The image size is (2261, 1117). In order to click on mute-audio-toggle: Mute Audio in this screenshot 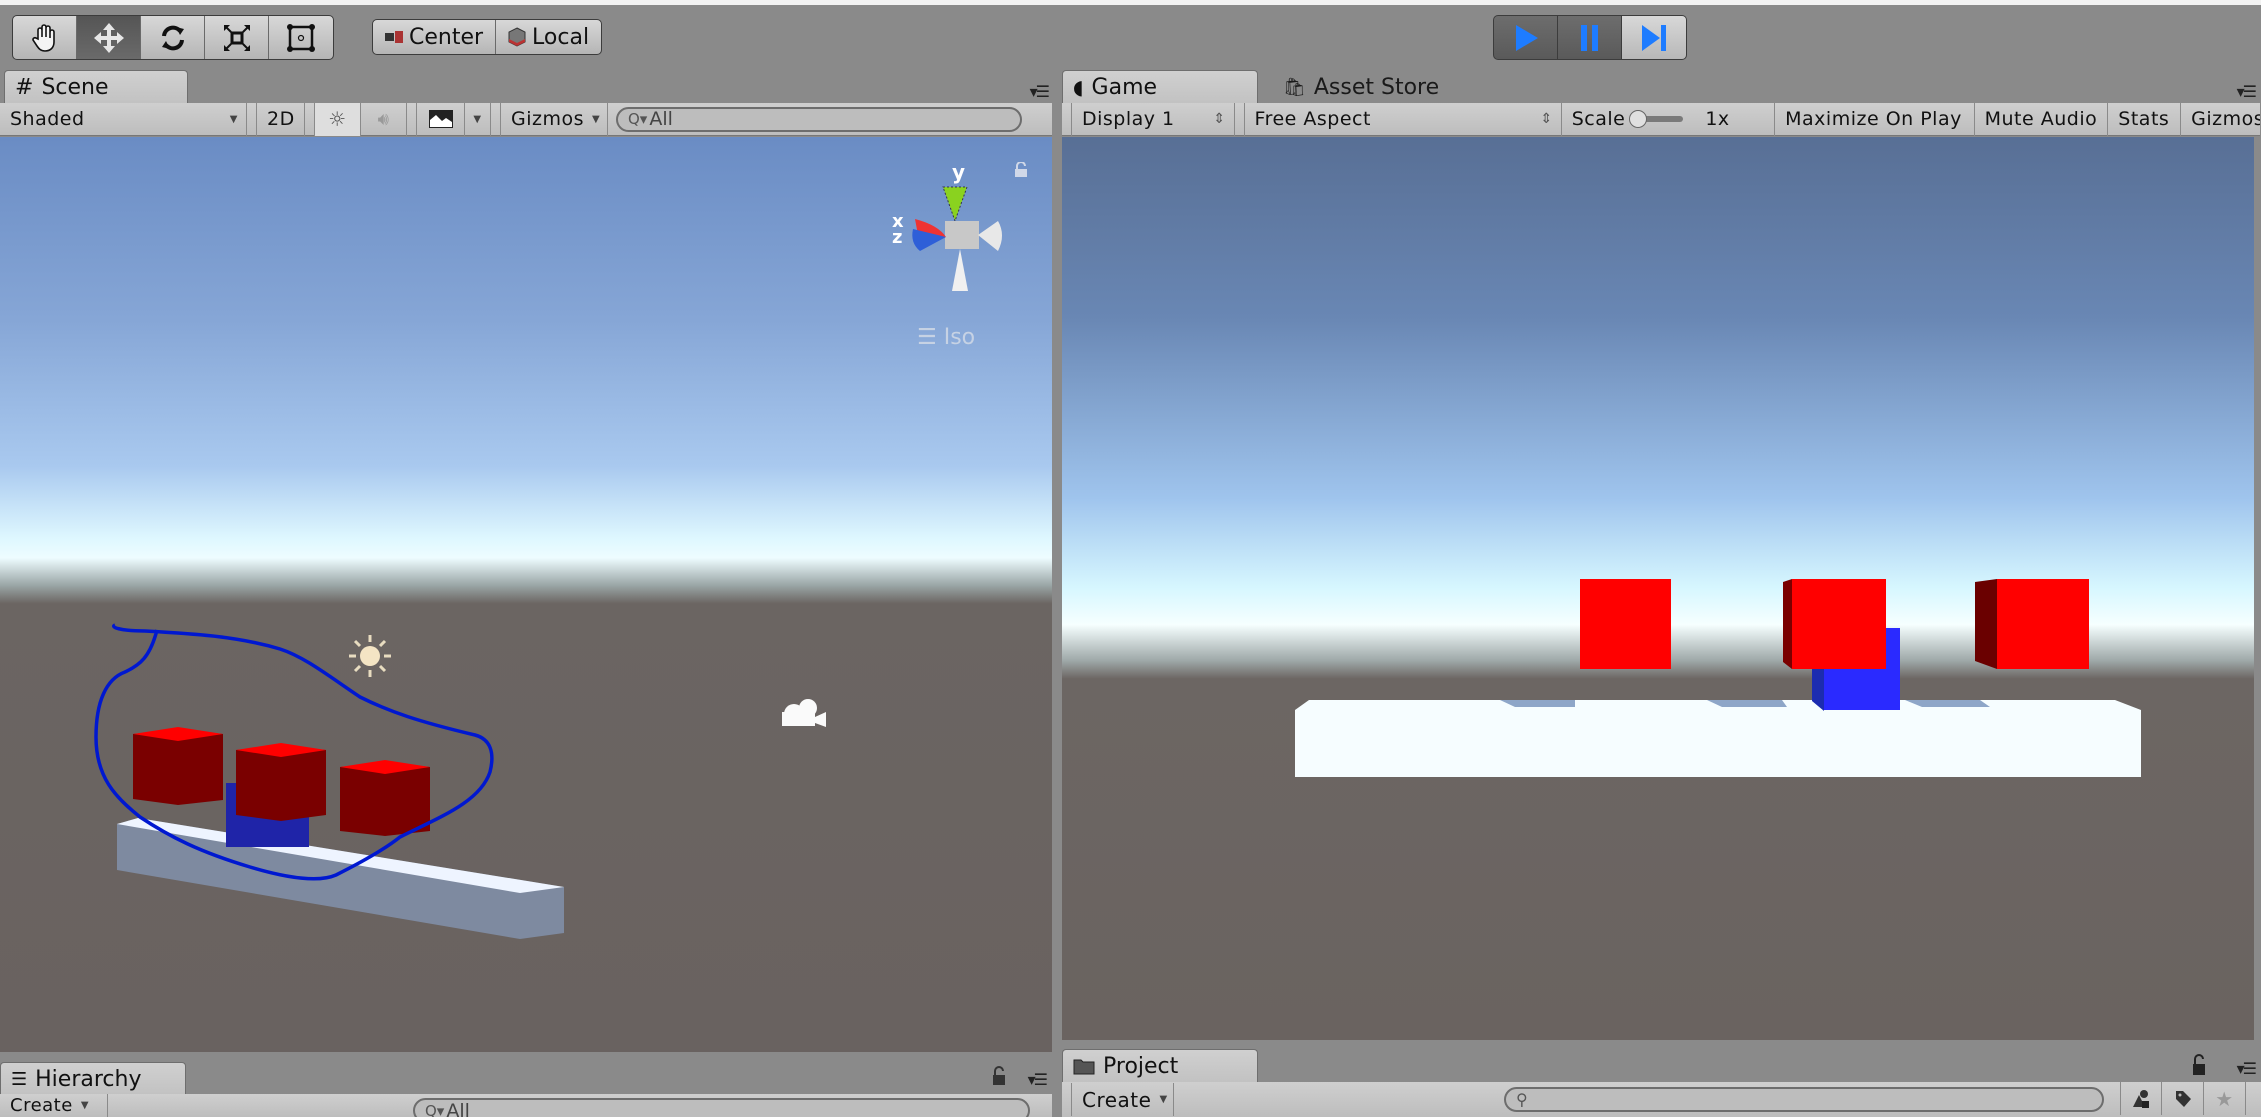, I will do `click(2042, 119)`.